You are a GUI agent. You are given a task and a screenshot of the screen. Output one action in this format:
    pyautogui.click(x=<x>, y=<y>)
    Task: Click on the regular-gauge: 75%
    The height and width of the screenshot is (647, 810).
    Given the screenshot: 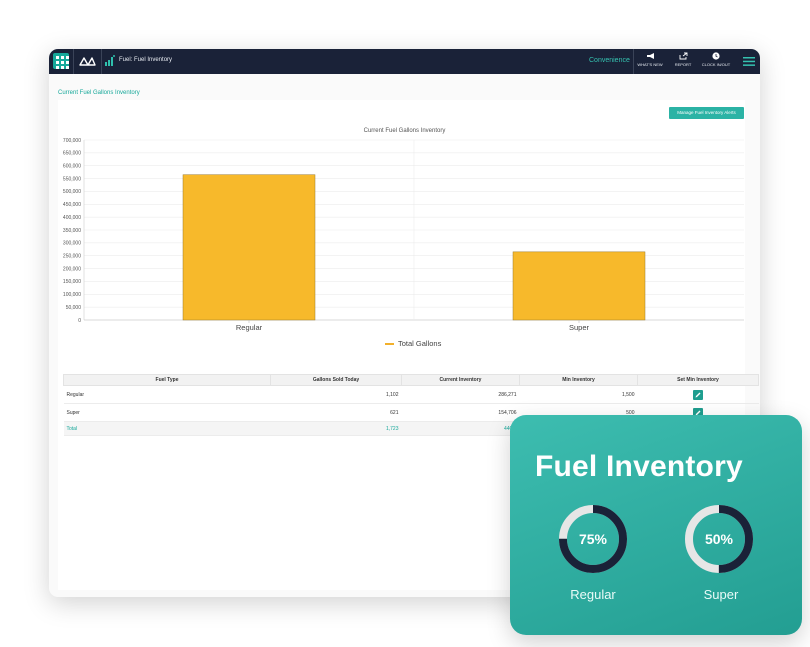 What is the action you would take?
    pyautogui.click(x=593, y=539)
    